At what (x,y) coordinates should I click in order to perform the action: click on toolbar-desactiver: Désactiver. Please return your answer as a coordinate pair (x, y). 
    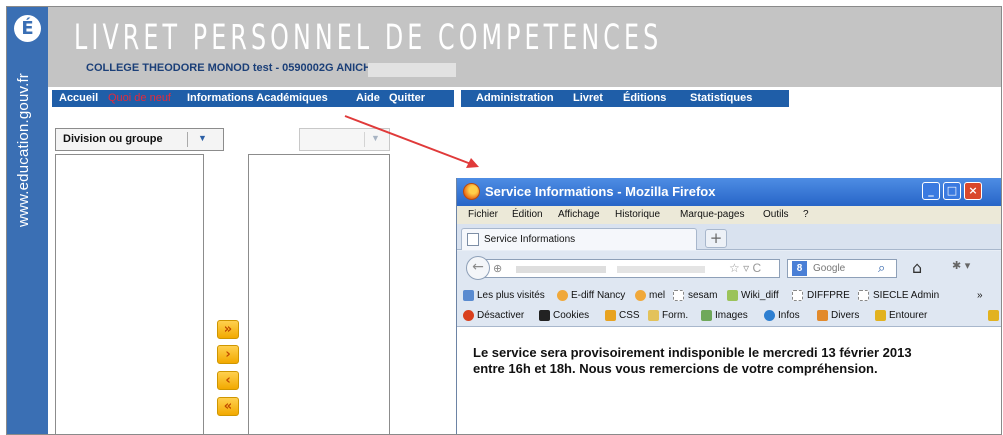
    Looking at the image, I should click on (500, 315).